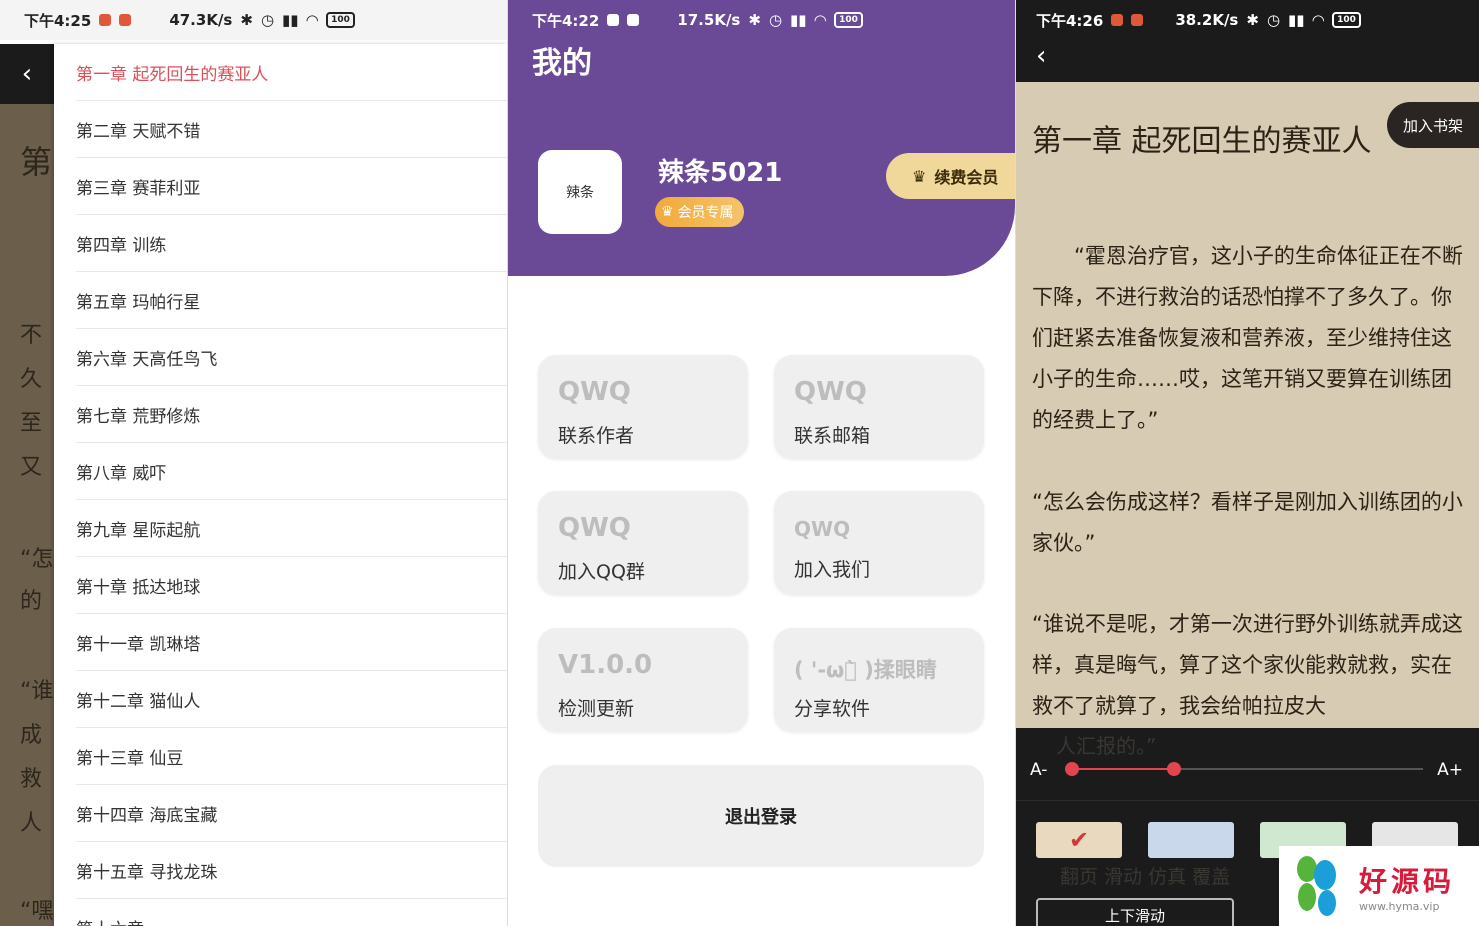  Describe the element at coordinates (291, 414) in the screenshot. I see `chapter-item: 第七章 荒野修炼` at that location.